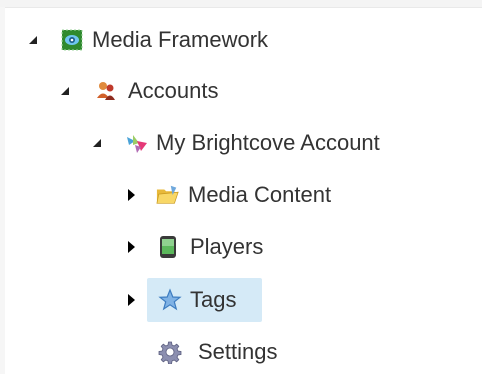 This screenshot has width=482, height=374. What do you see at coordinates (168, 195) in the screenshot?
I see `folder-icon` at bounding box center [168, 195].